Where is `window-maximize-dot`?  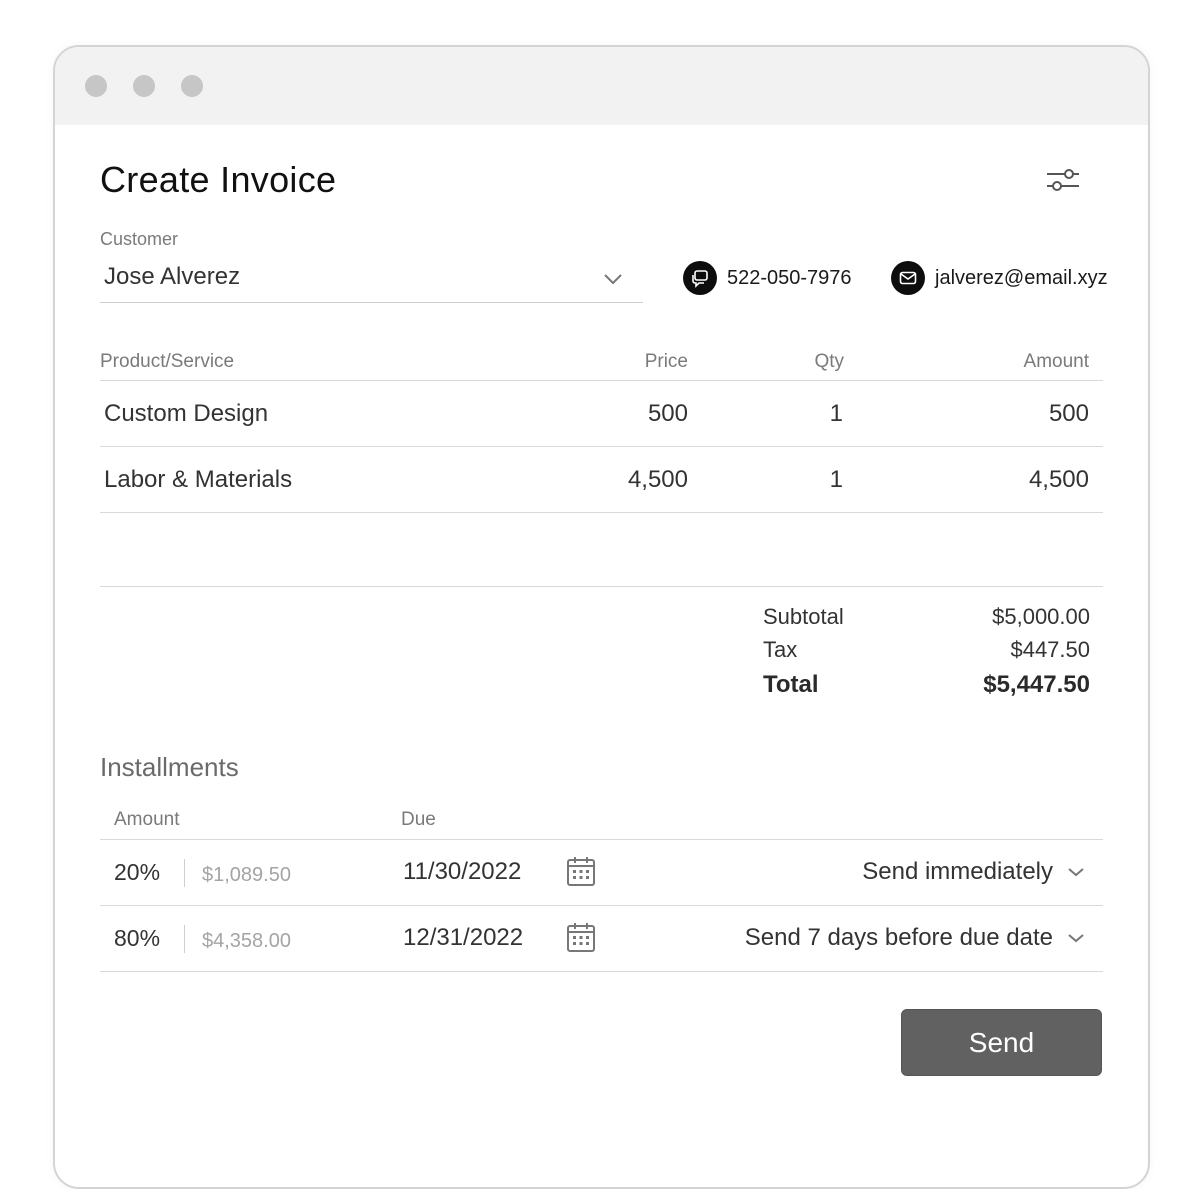
window-maximize-dot is located at coordinates (192, 86).